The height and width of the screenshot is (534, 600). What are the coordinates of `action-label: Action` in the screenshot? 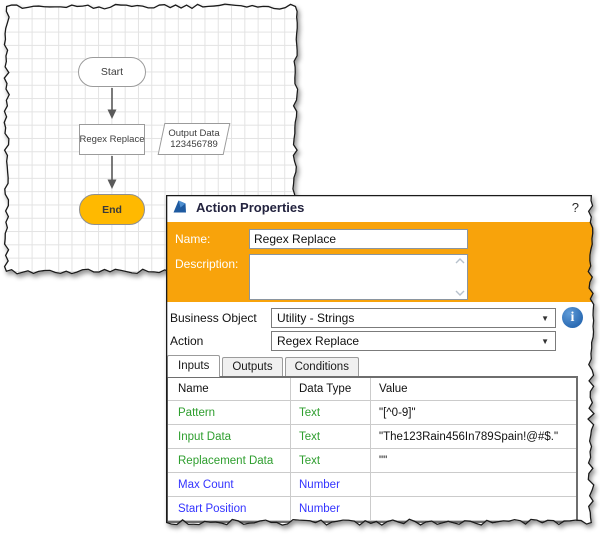 It's located at (187, 341).